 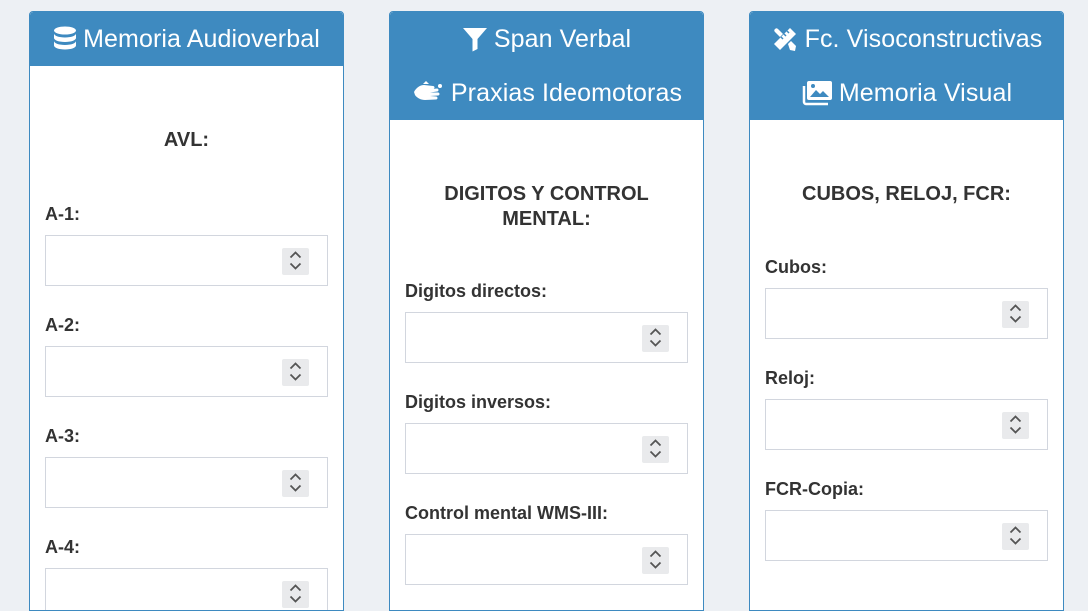 What do you see at coordinates (62, 214) in the screenshot?
I see `field-label-a1: A-1:` at bounding box center [62, 214].